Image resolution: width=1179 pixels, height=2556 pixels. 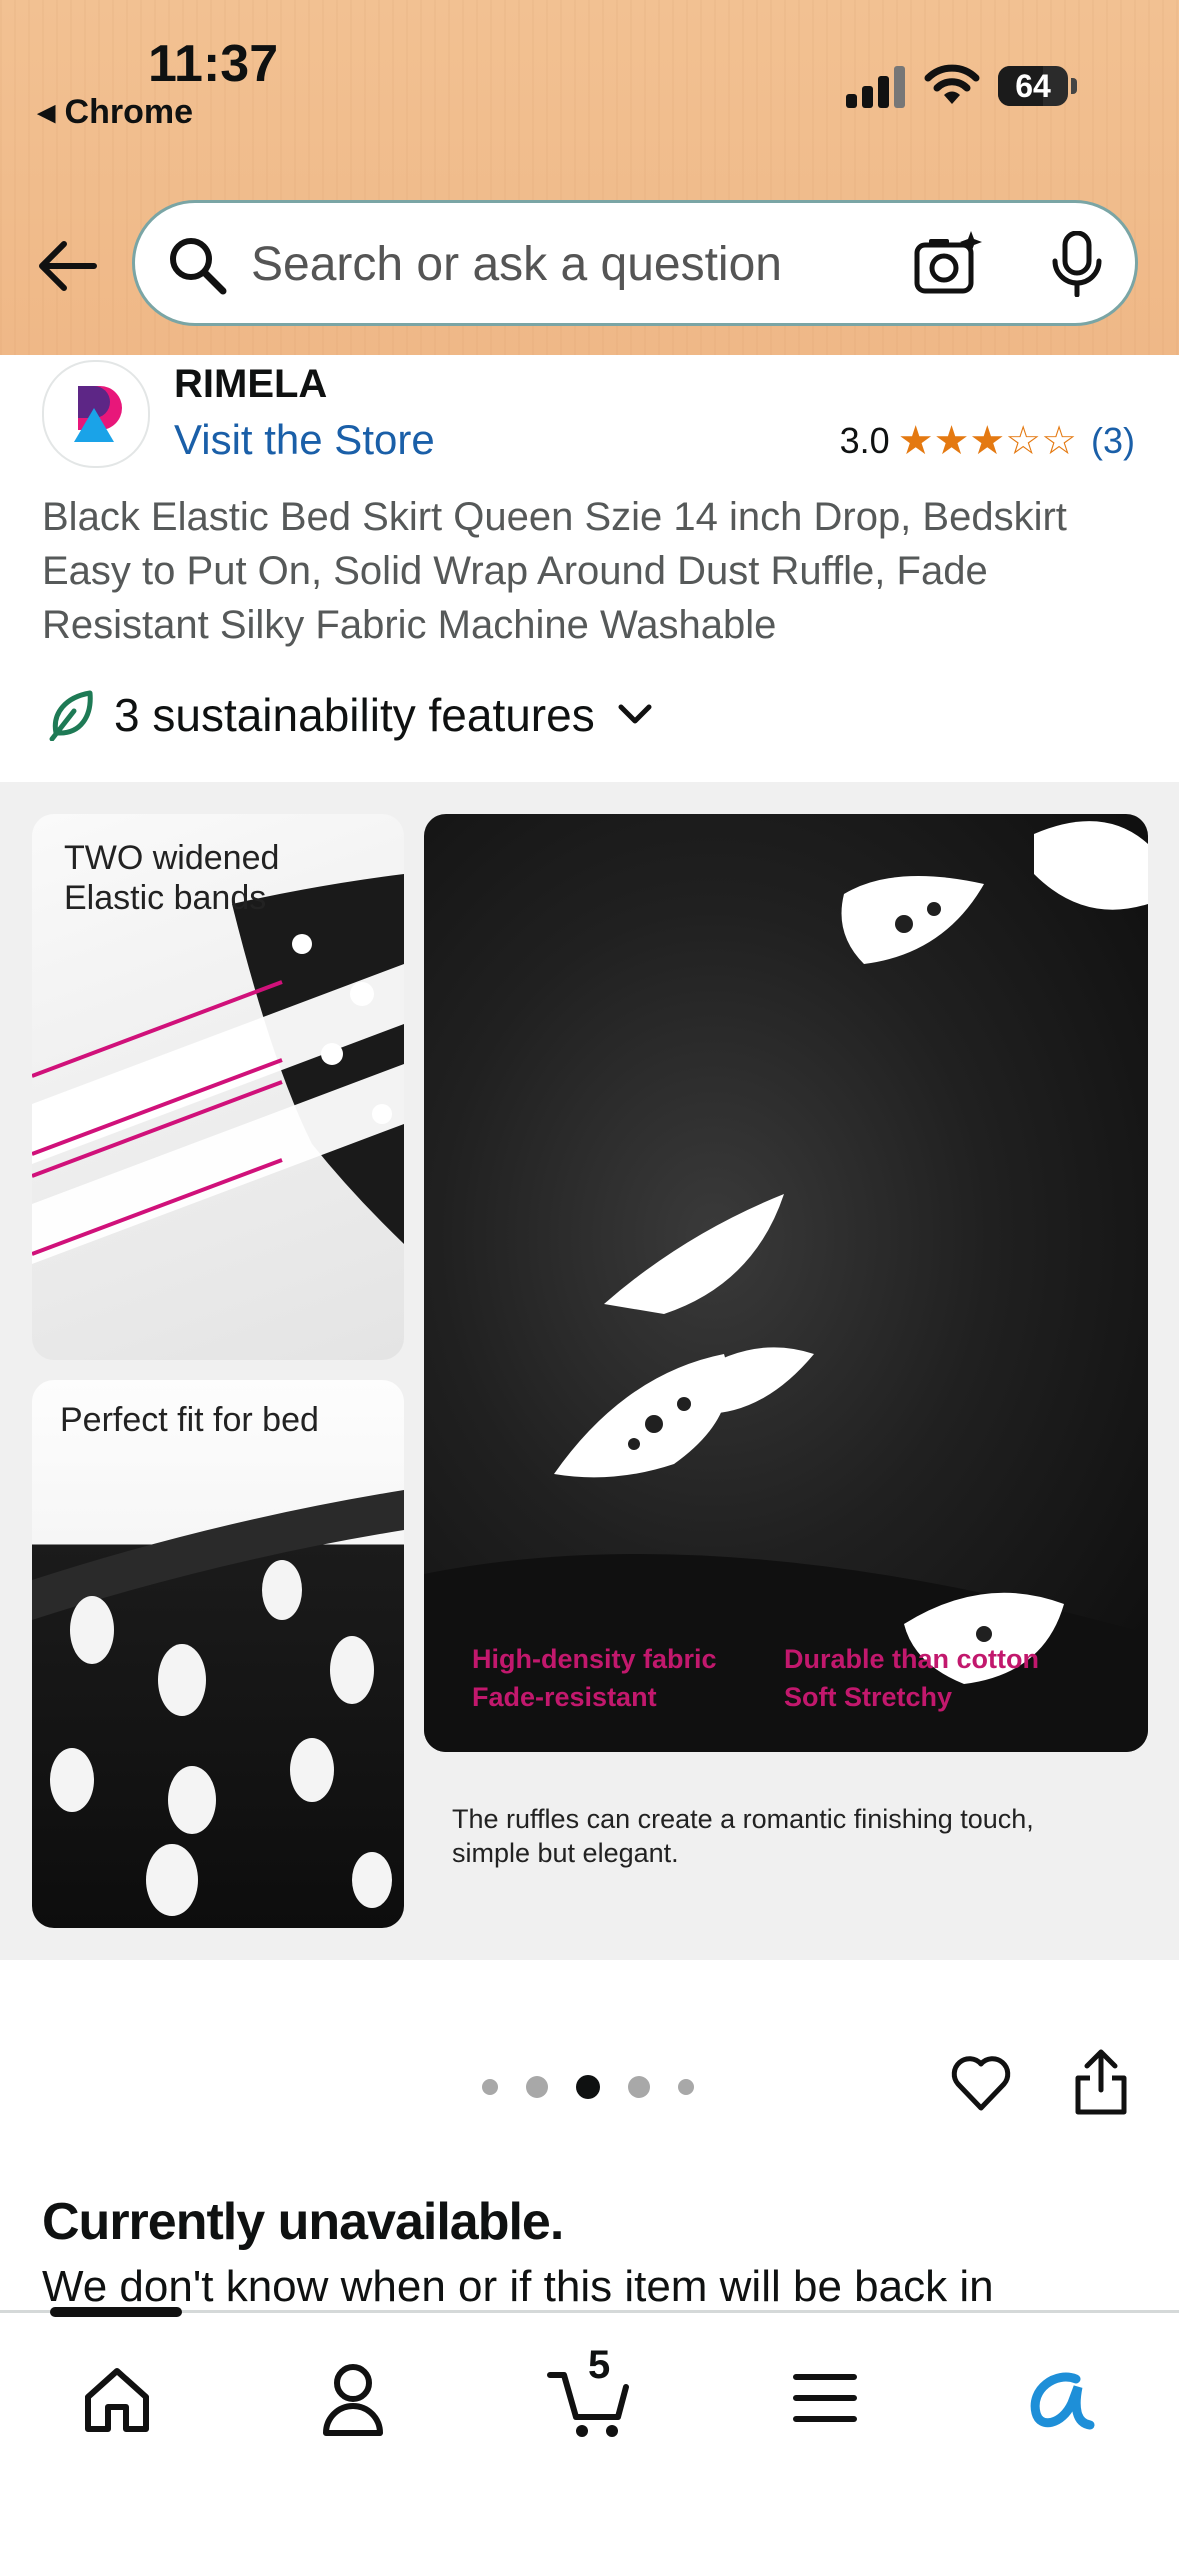 I want to click on active-tab-indicator, so click(x=116, y=2312).